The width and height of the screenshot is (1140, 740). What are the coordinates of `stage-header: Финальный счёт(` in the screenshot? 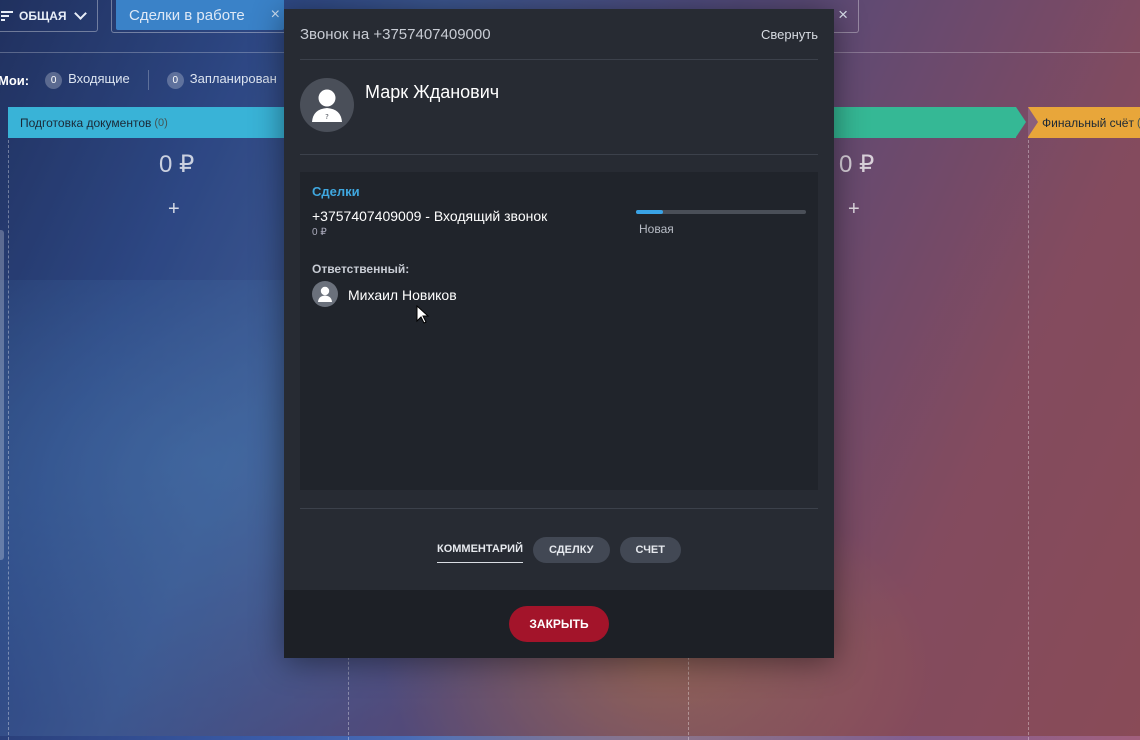 It's located at (1084, 122).